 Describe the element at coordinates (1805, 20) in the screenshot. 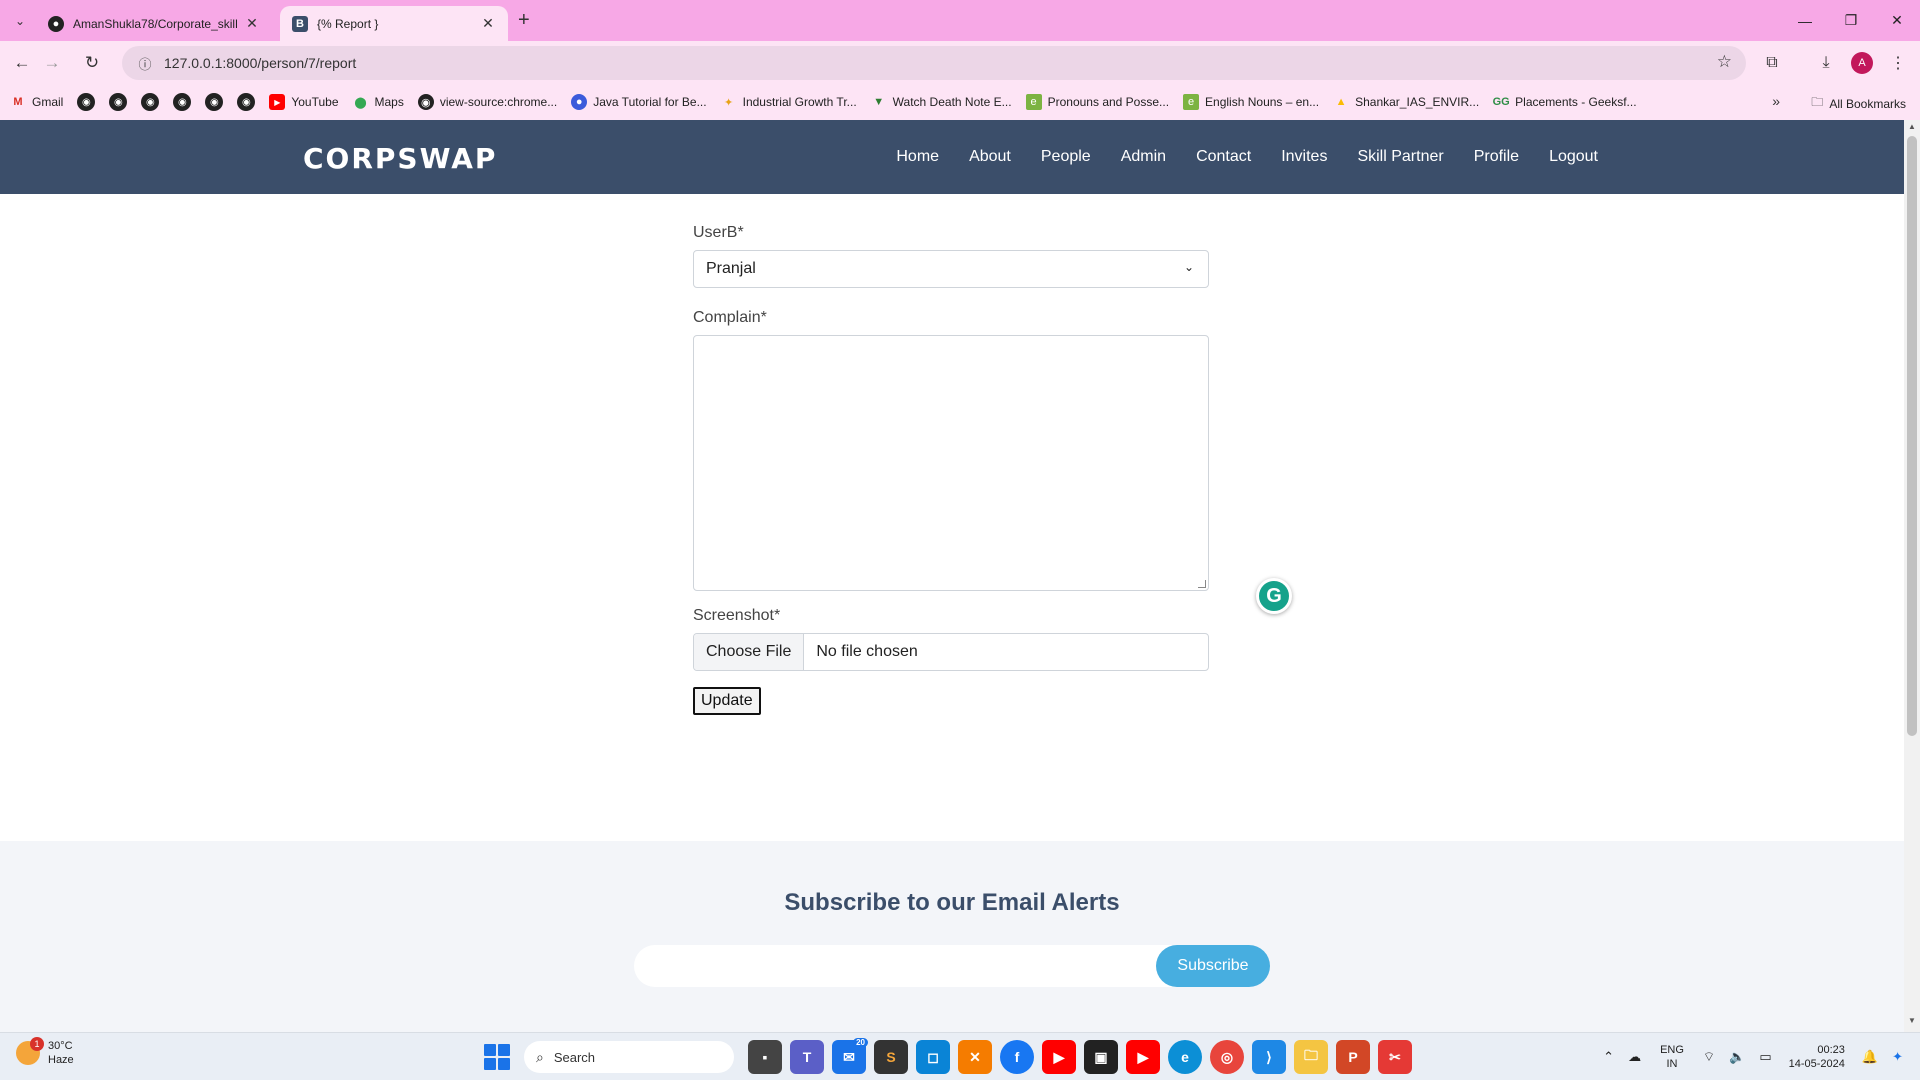

I see `minimize-icon: —` at that location.